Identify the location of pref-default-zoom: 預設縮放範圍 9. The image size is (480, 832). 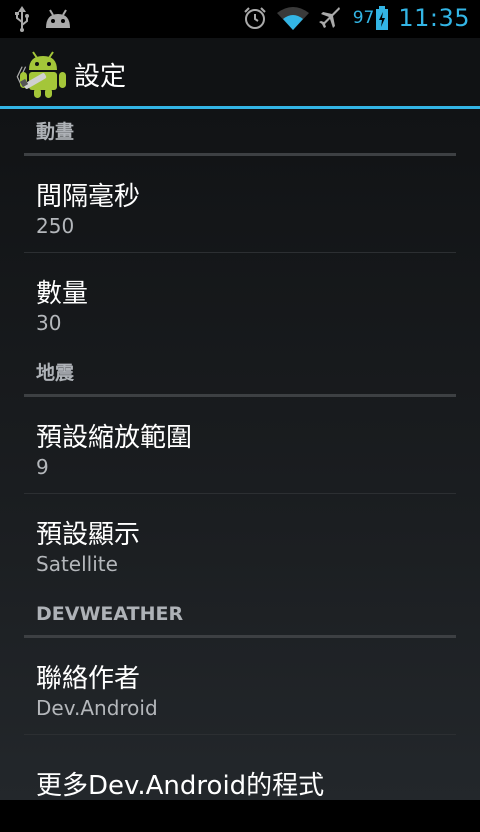
(240, 445).